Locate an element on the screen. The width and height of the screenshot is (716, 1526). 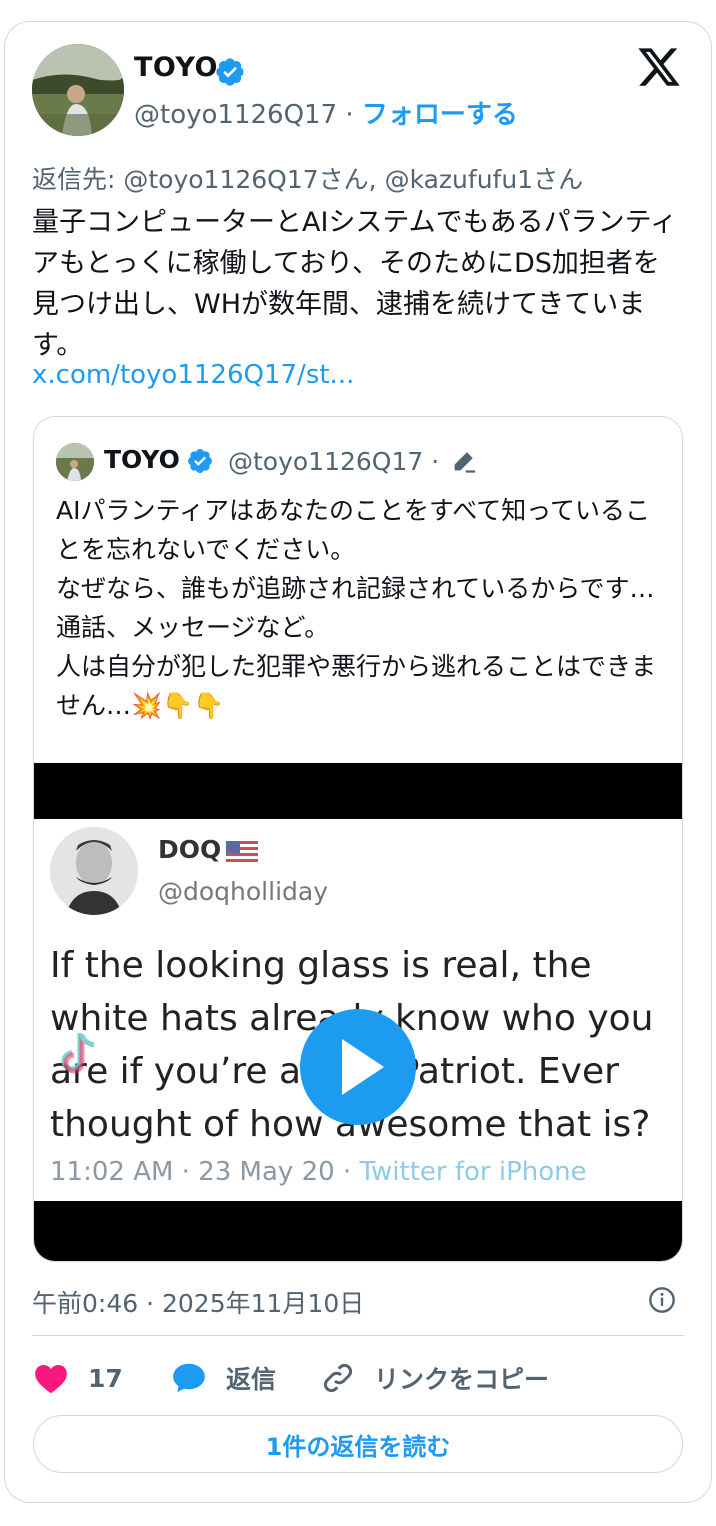
heart-icon is located at coordinates (51, 1379).